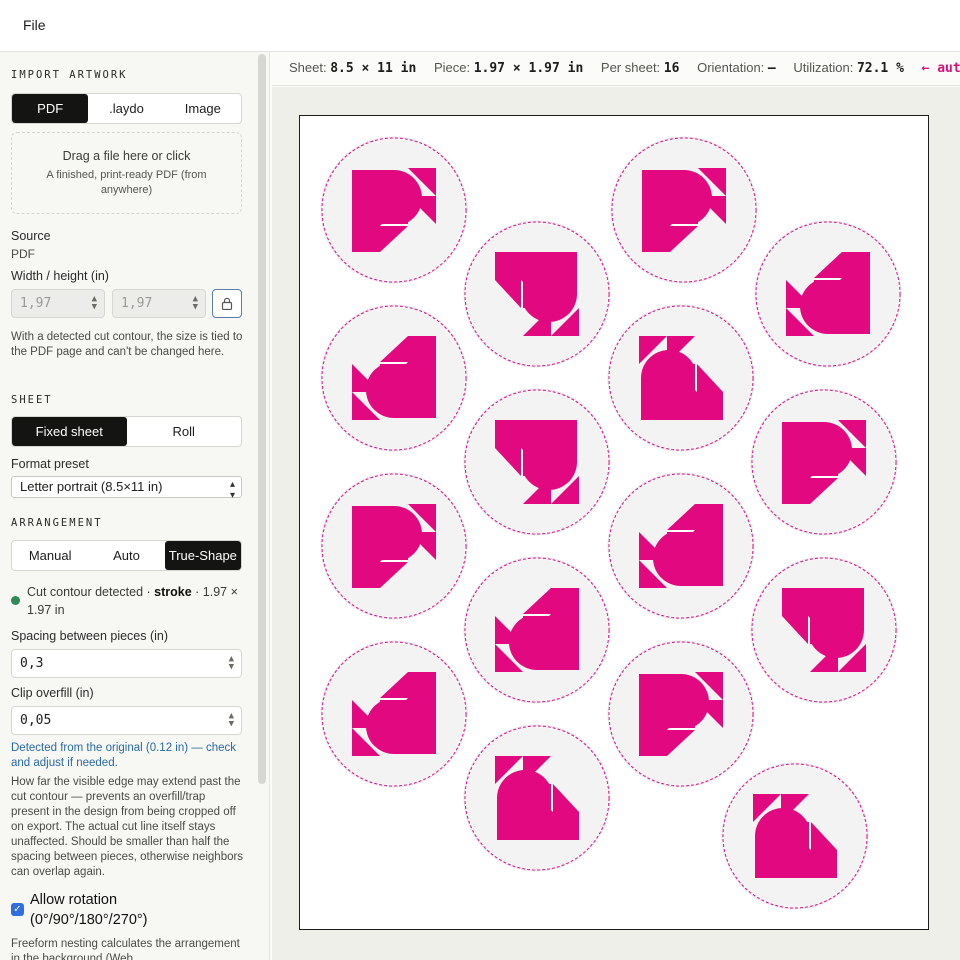  Describe the element at coordinates (232, 490) in the screenshot. I see `chevron-updown-icon: ▴ ▾` at that location.